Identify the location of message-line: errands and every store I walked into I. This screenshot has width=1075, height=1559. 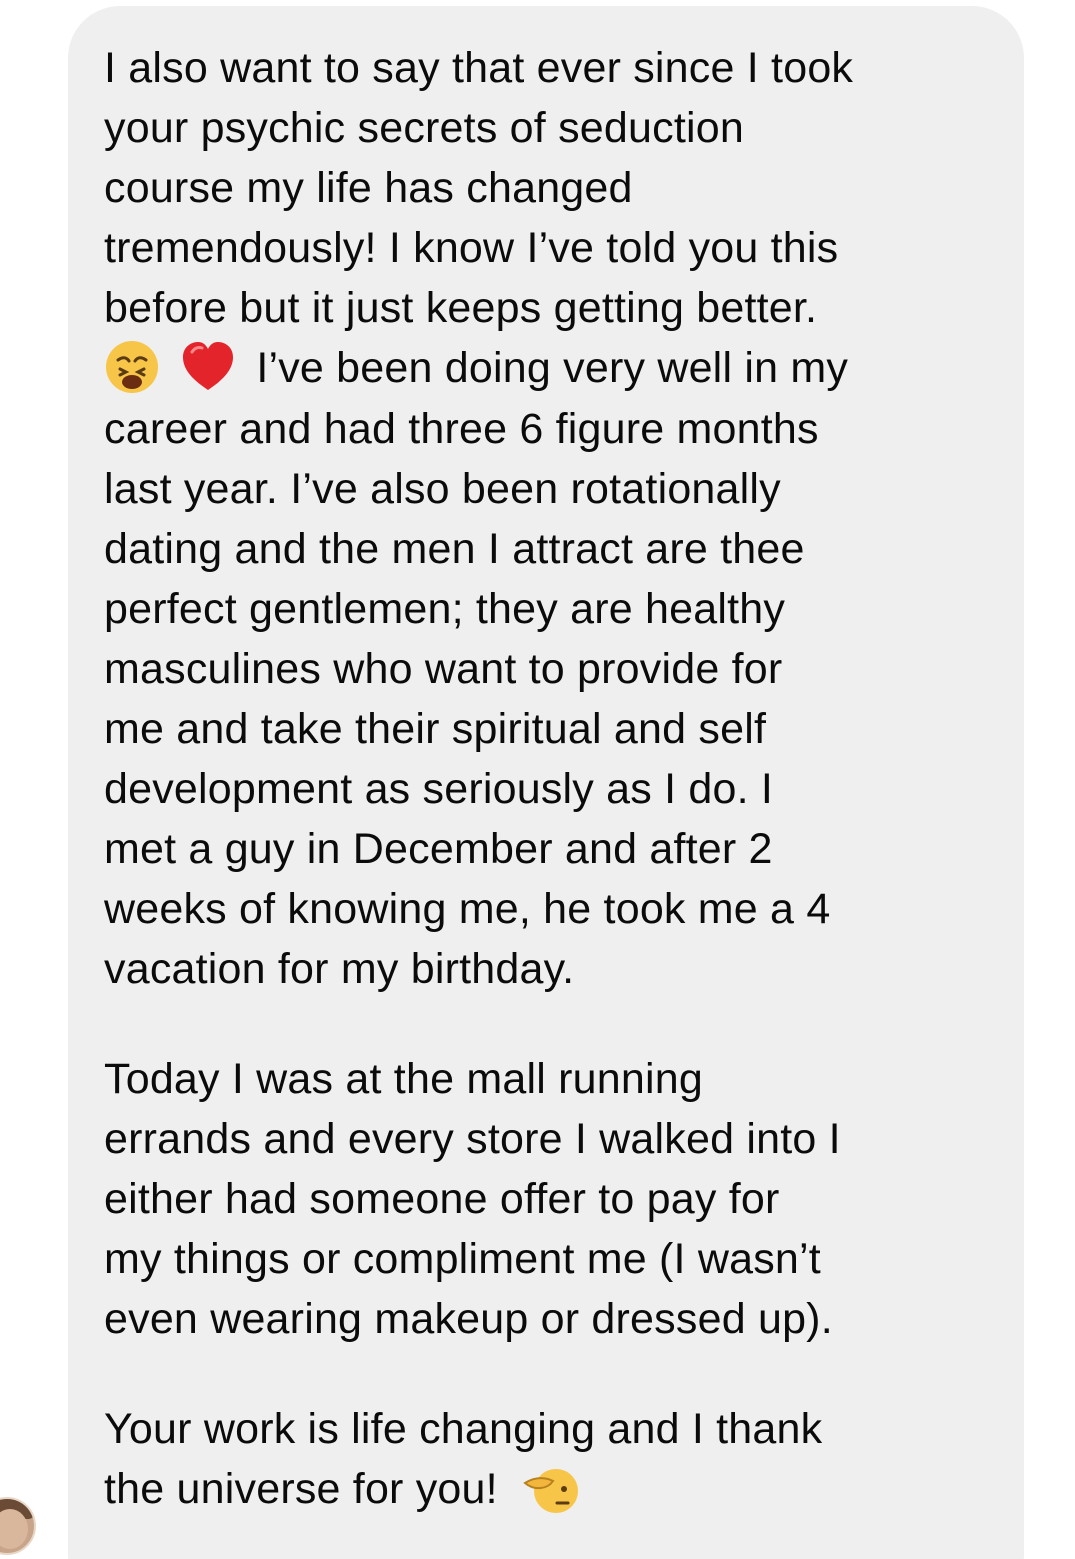
(472, 1138).